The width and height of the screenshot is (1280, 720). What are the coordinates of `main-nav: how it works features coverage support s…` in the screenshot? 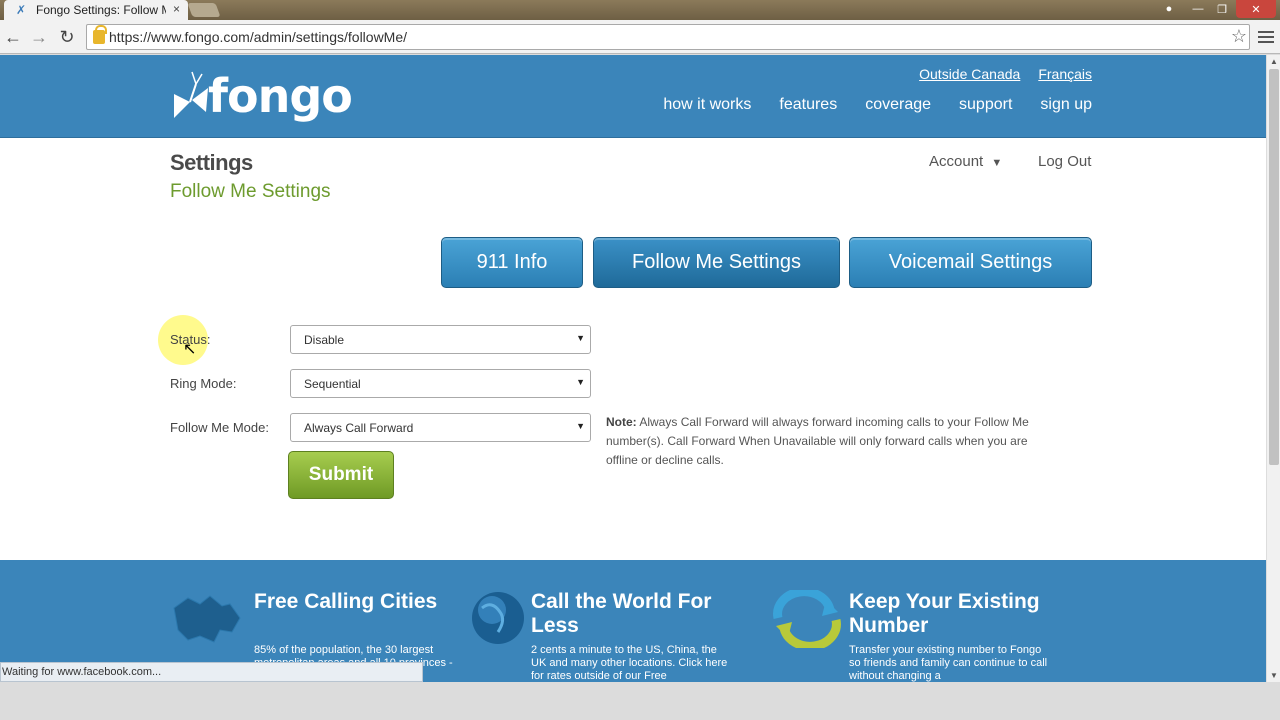 It's located at (877, 105).